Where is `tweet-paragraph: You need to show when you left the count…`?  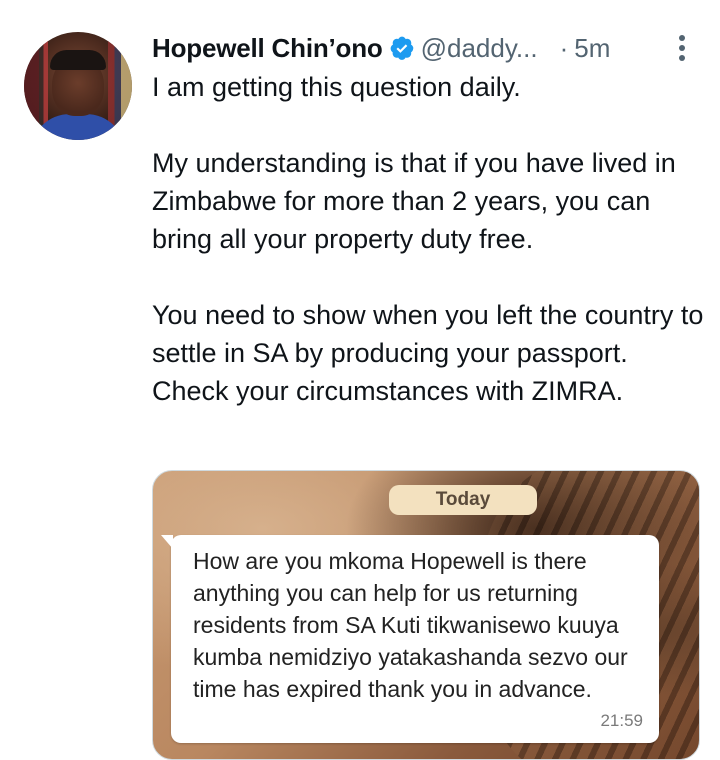 tweet-paragraph: You need to show when you left the count… is located at coordinates (428, 334).